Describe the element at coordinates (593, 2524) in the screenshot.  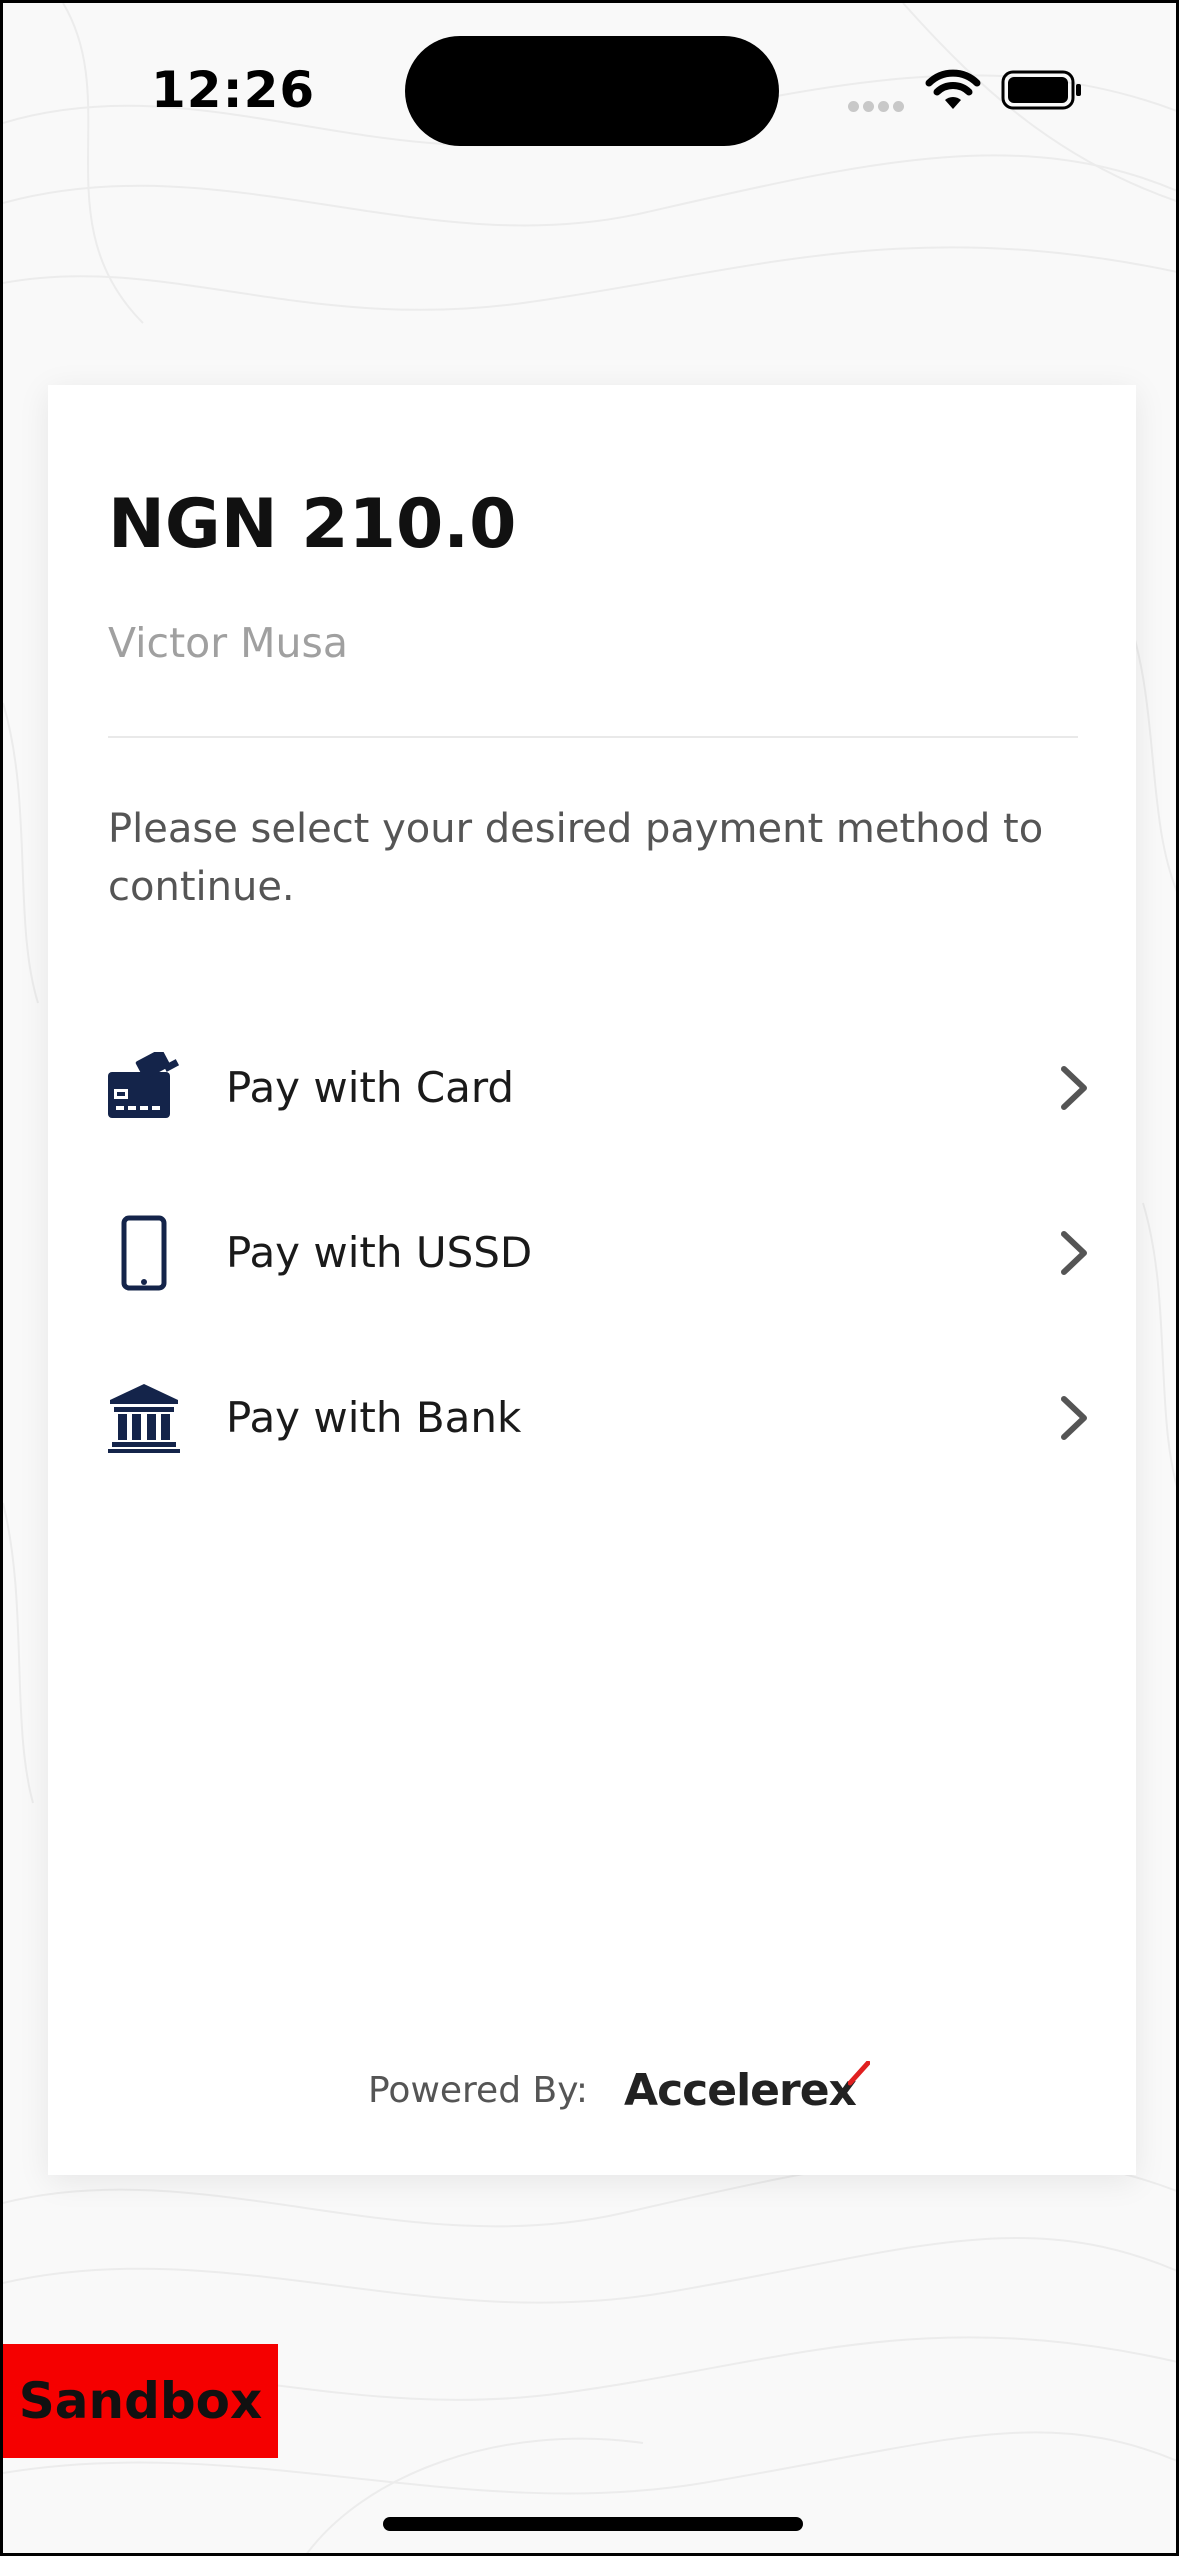
I see `home-indicator` at that location.